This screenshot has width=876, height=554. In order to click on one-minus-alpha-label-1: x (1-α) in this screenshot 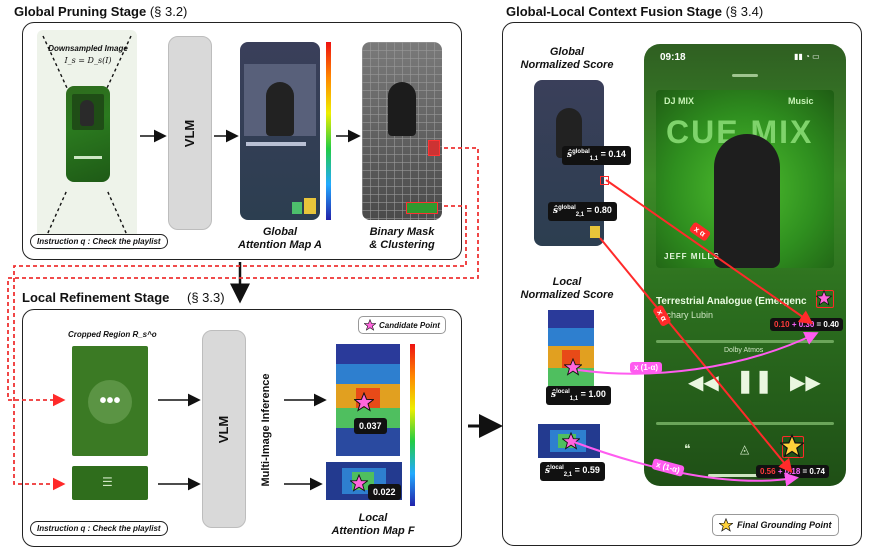, I will do `click(646, 367)`.